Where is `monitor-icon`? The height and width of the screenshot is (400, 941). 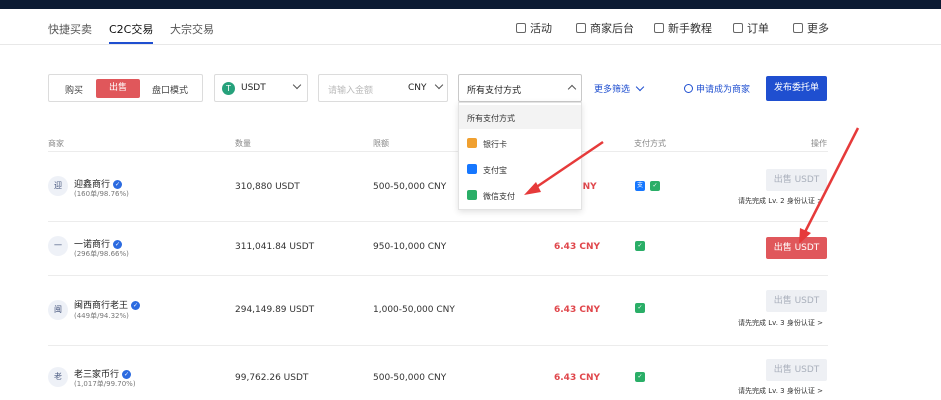
monitor-icon is located at coordinates (581, 28).